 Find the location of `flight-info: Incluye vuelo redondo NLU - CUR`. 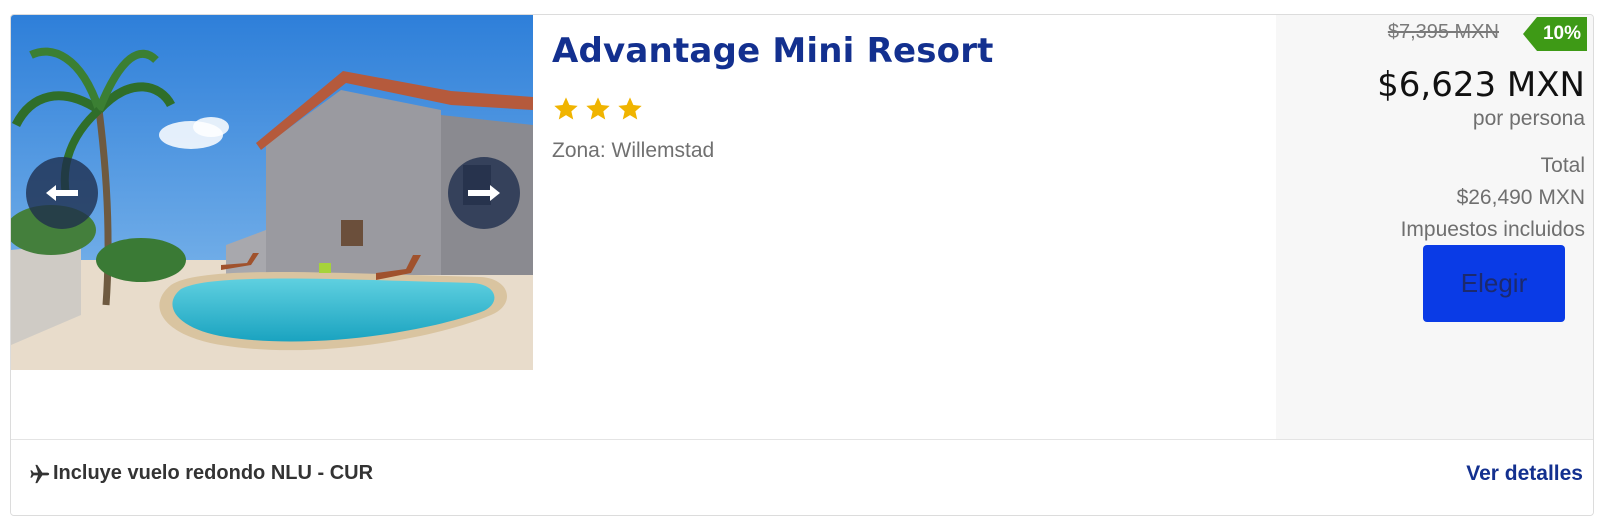

flight-info: Incluye vuelo redondo NLU - CUR is located at coordinates (201, 473).